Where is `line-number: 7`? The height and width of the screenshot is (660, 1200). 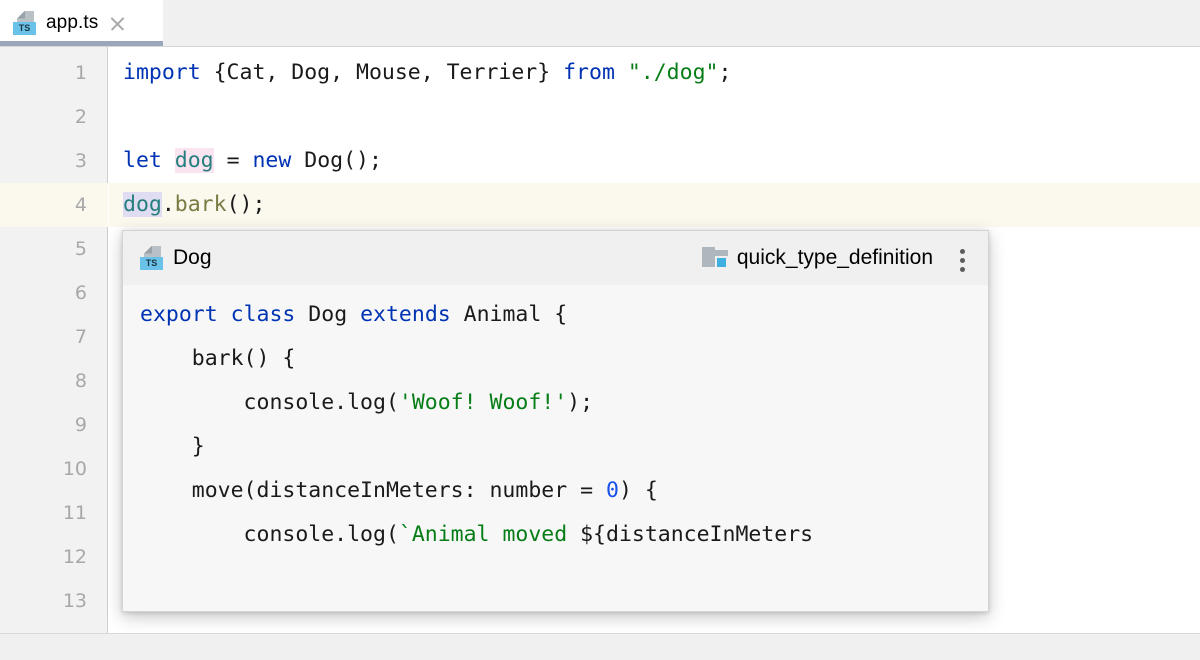
line-number: 7 is located at coordinates (47, 337).